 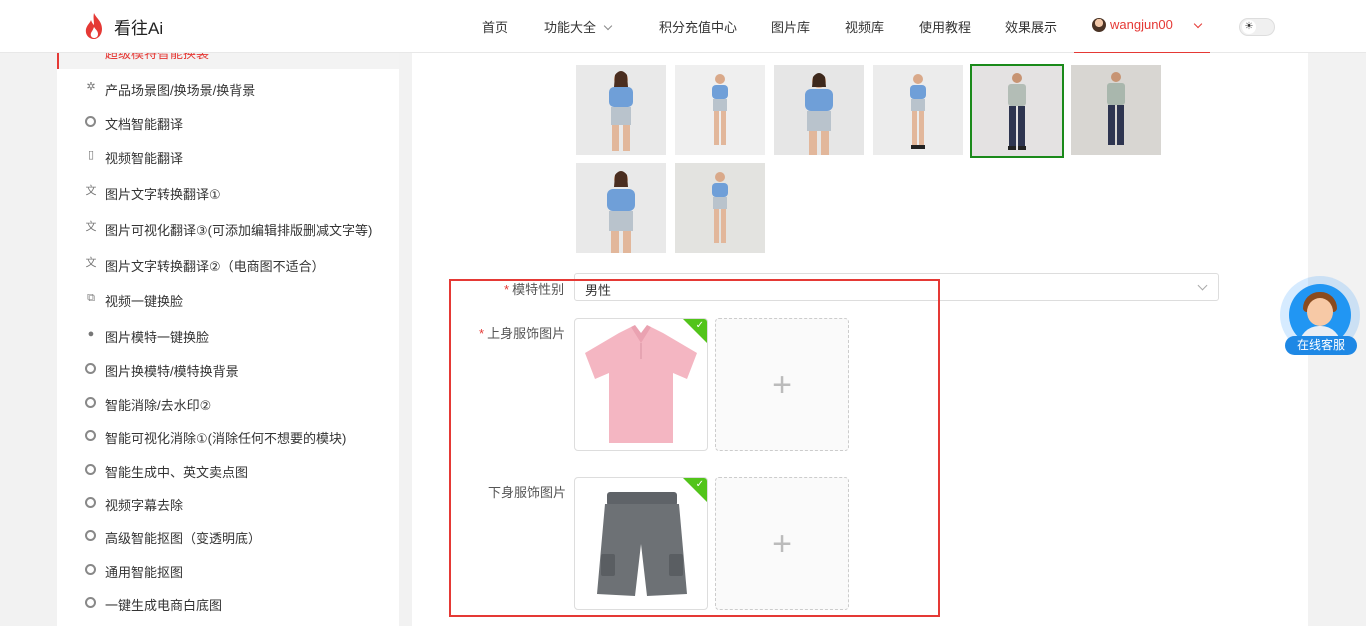 What do you see at coordinates (228, 603) in the screenshot?
I see `sidebar-item-white-bg: 一键生成电商白底图` at bounding box center [228, 603].